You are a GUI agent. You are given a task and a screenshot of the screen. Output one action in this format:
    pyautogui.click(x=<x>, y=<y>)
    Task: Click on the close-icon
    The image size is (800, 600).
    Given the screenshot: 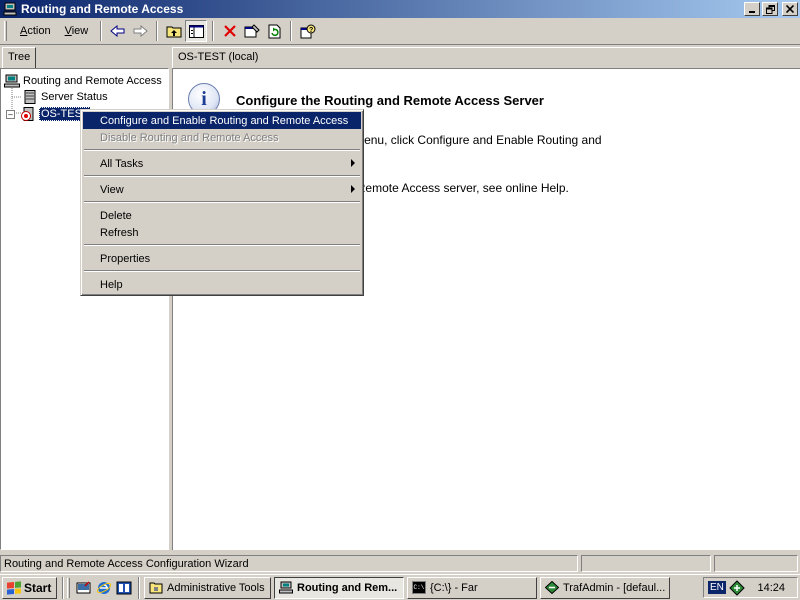 What is the action you would take?
    pyautogui.click(x=790, y=9)
    